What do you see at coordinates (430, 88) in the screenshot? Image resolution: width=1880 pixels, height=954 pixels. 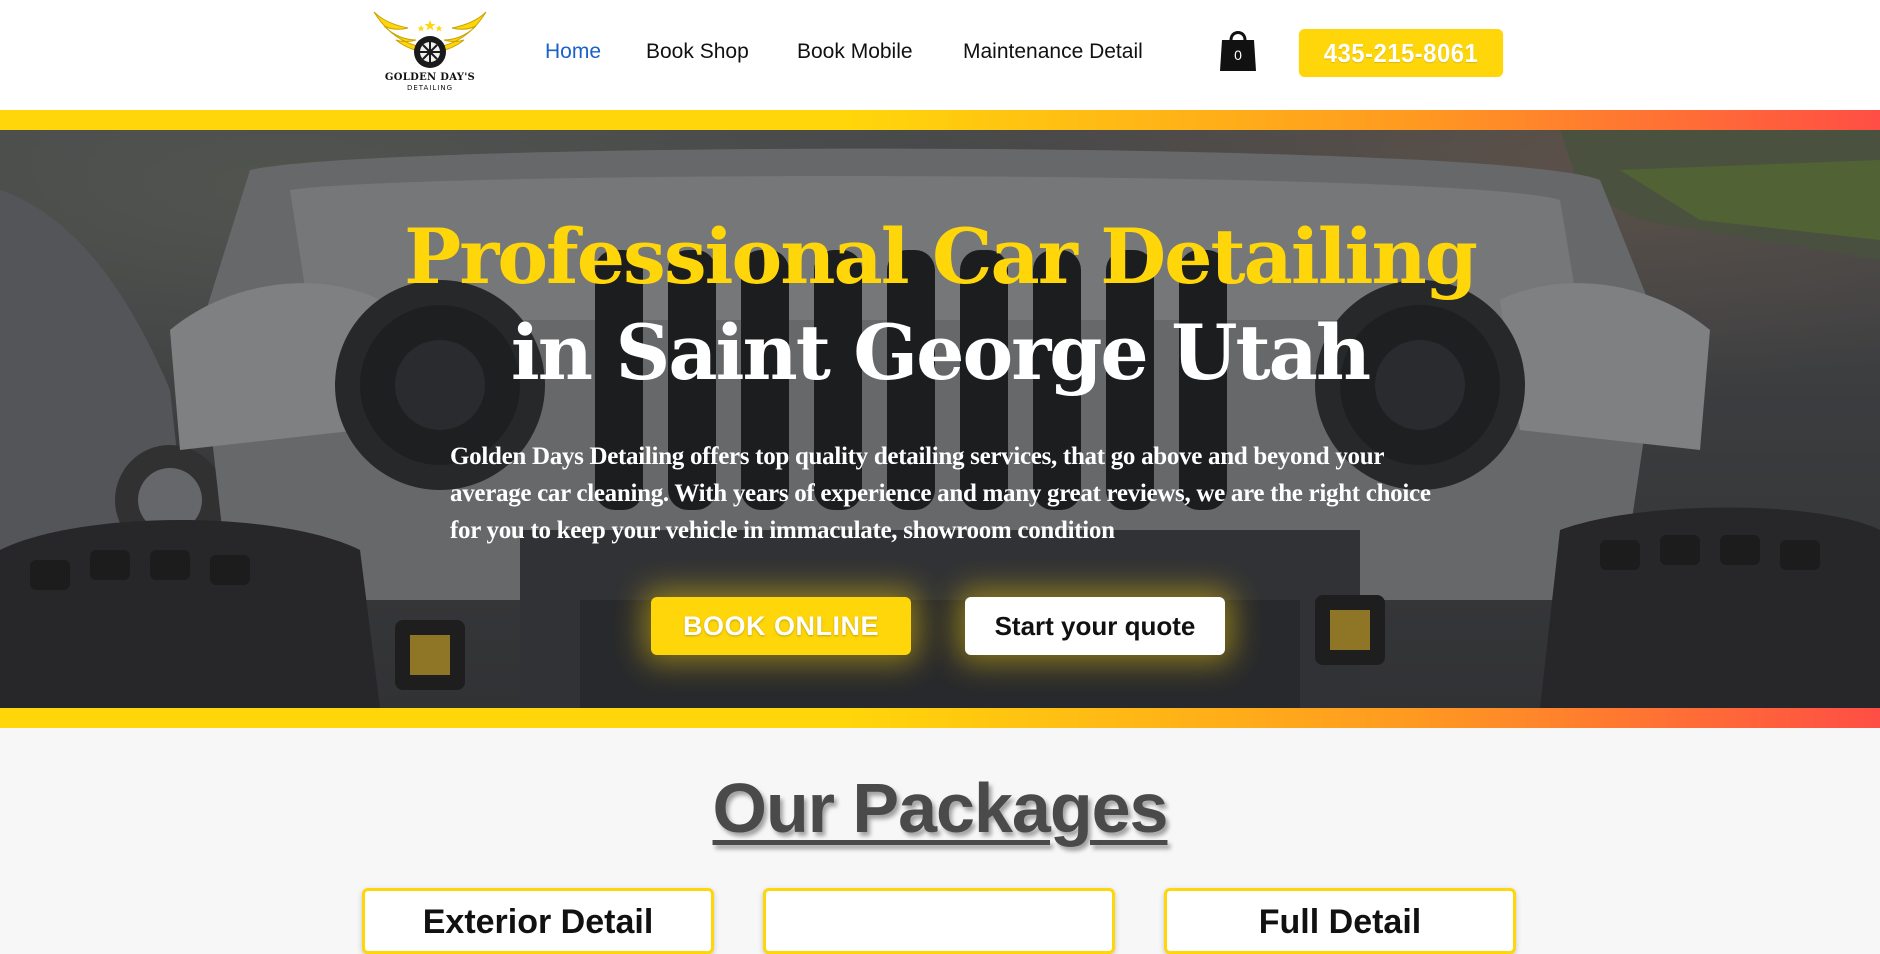 I see `logo-brand-subtitle: DETAILING` at bounding box center [430, 88].